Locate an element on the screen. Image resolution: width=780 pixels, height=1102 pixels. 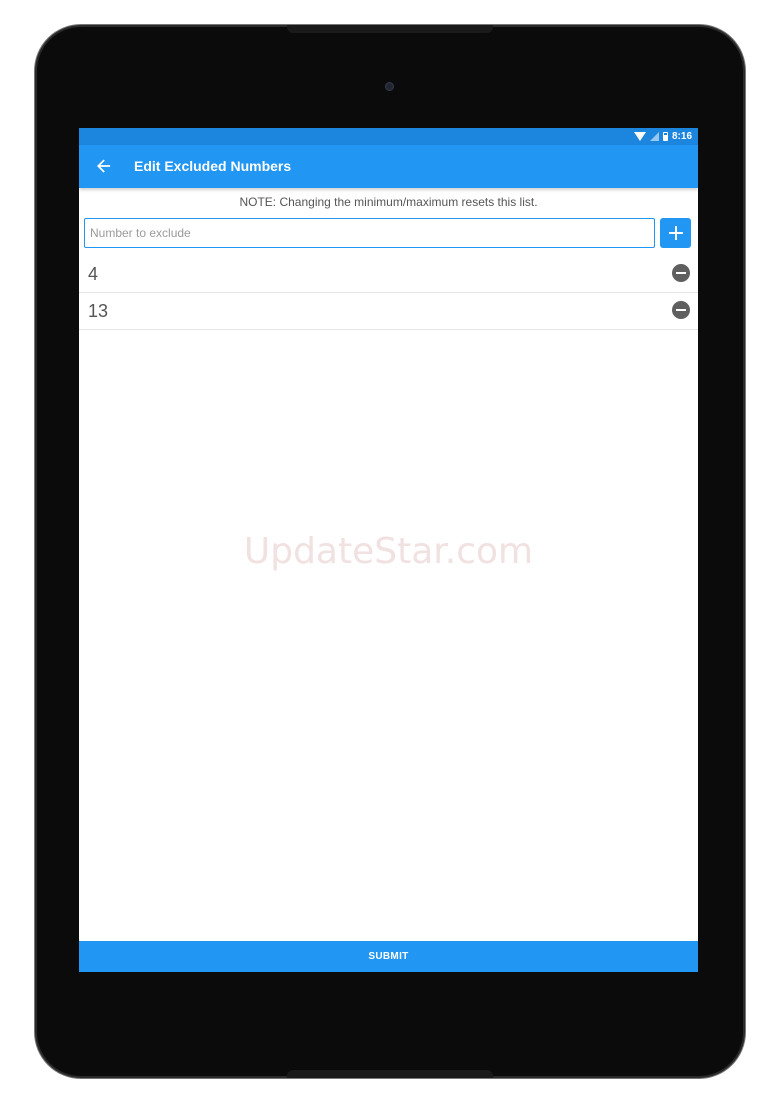
camera-icon is located at coordinates (389, 86).